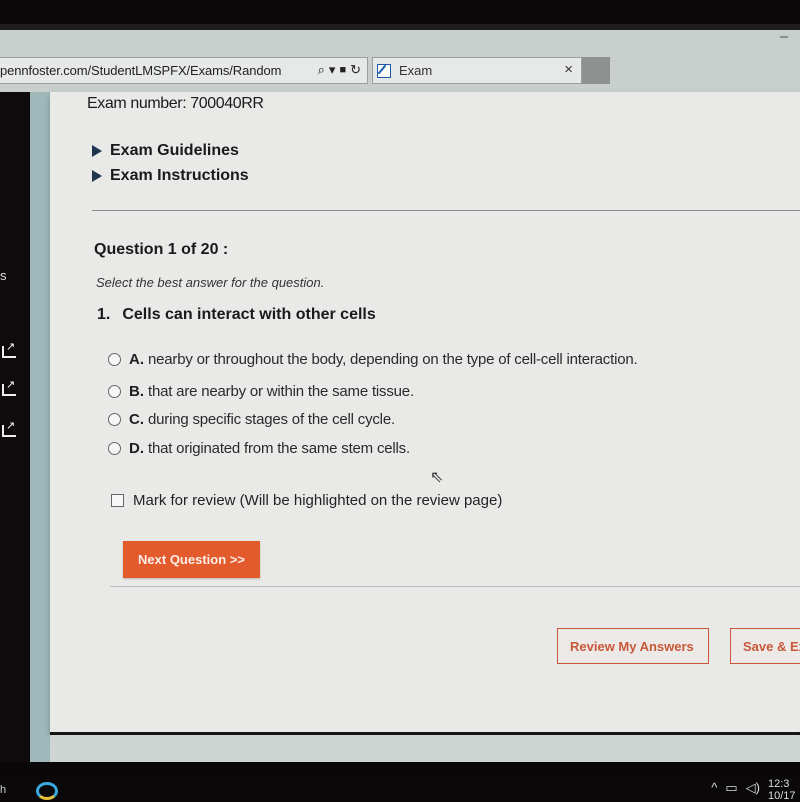  What do you see at coordinates (174, 150) in the screenshot?
I see `exam-guidelines-label: Exam Guidelines` at bounding box center [174, 150].